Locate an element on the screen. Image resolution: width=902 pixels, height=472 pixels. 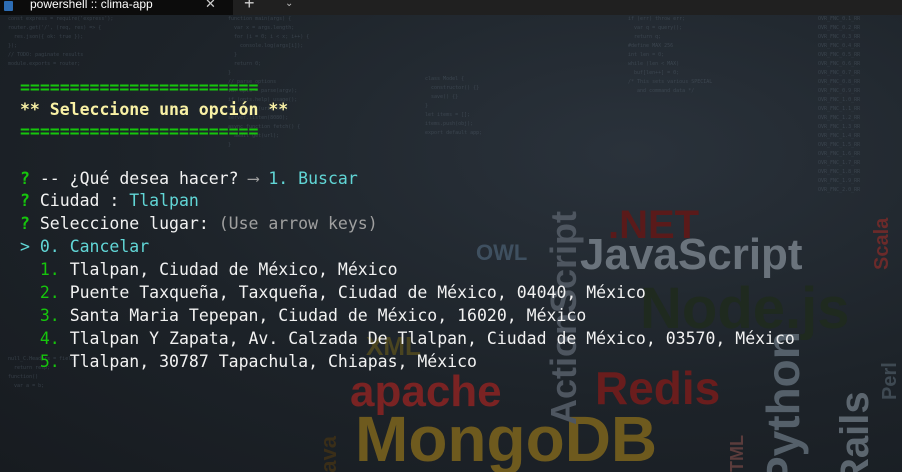
option-number: 3. is located at coordinates (49, 315).